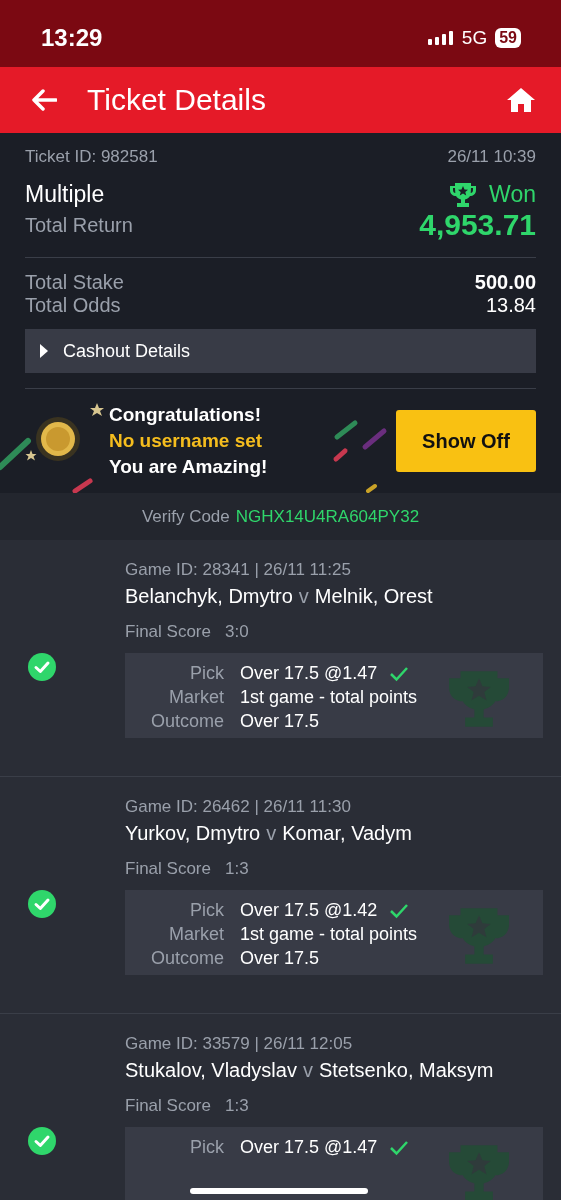 This screenshot has width=561, height=1200. Describe the element at coordinates (74, 282) in the screenshot. I see `total-stake-label: Total Stake` at that location.